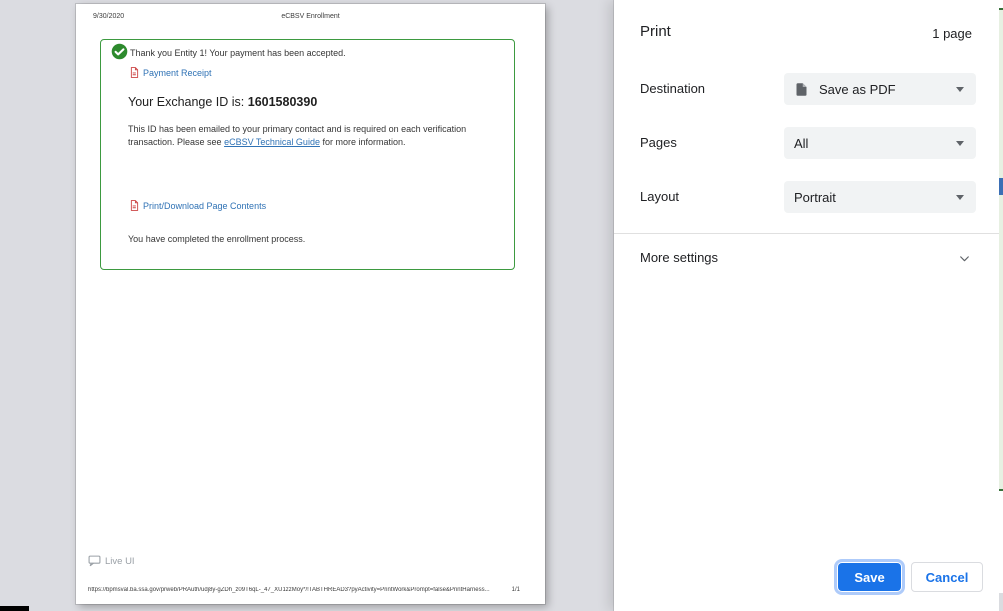 The width and height of the screenshot is (1003, 611). Describe the element at coordinates (815, 197) in the screenshot. I see `layout-value: Portrait` at that location.